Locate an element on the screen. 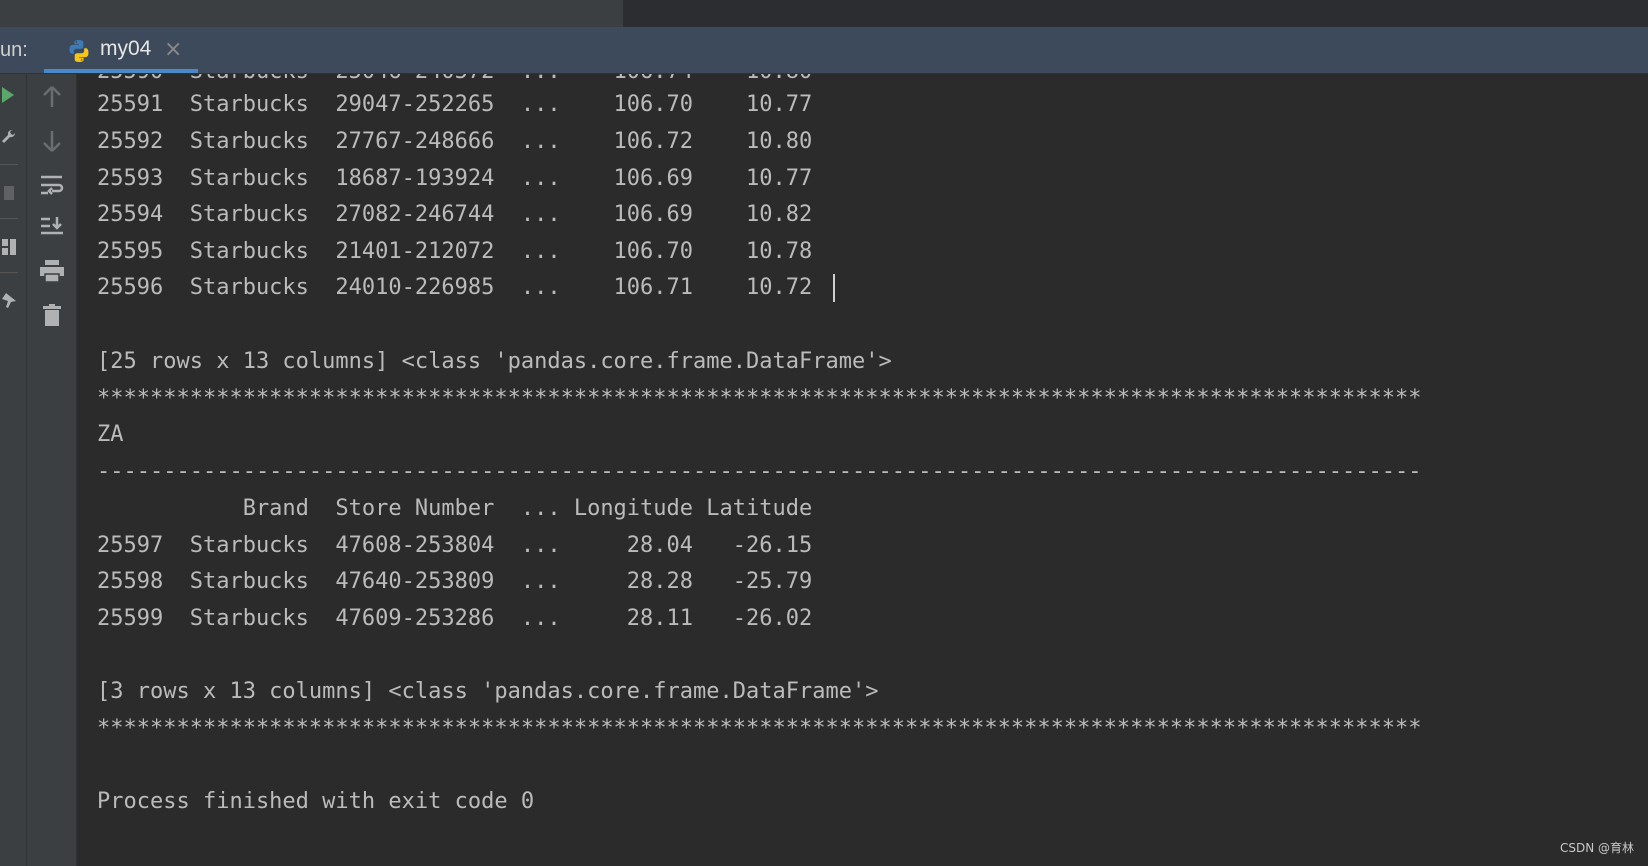 The image size is (1648, 866). soft-wrap-button is located at coordinates (51, 185).